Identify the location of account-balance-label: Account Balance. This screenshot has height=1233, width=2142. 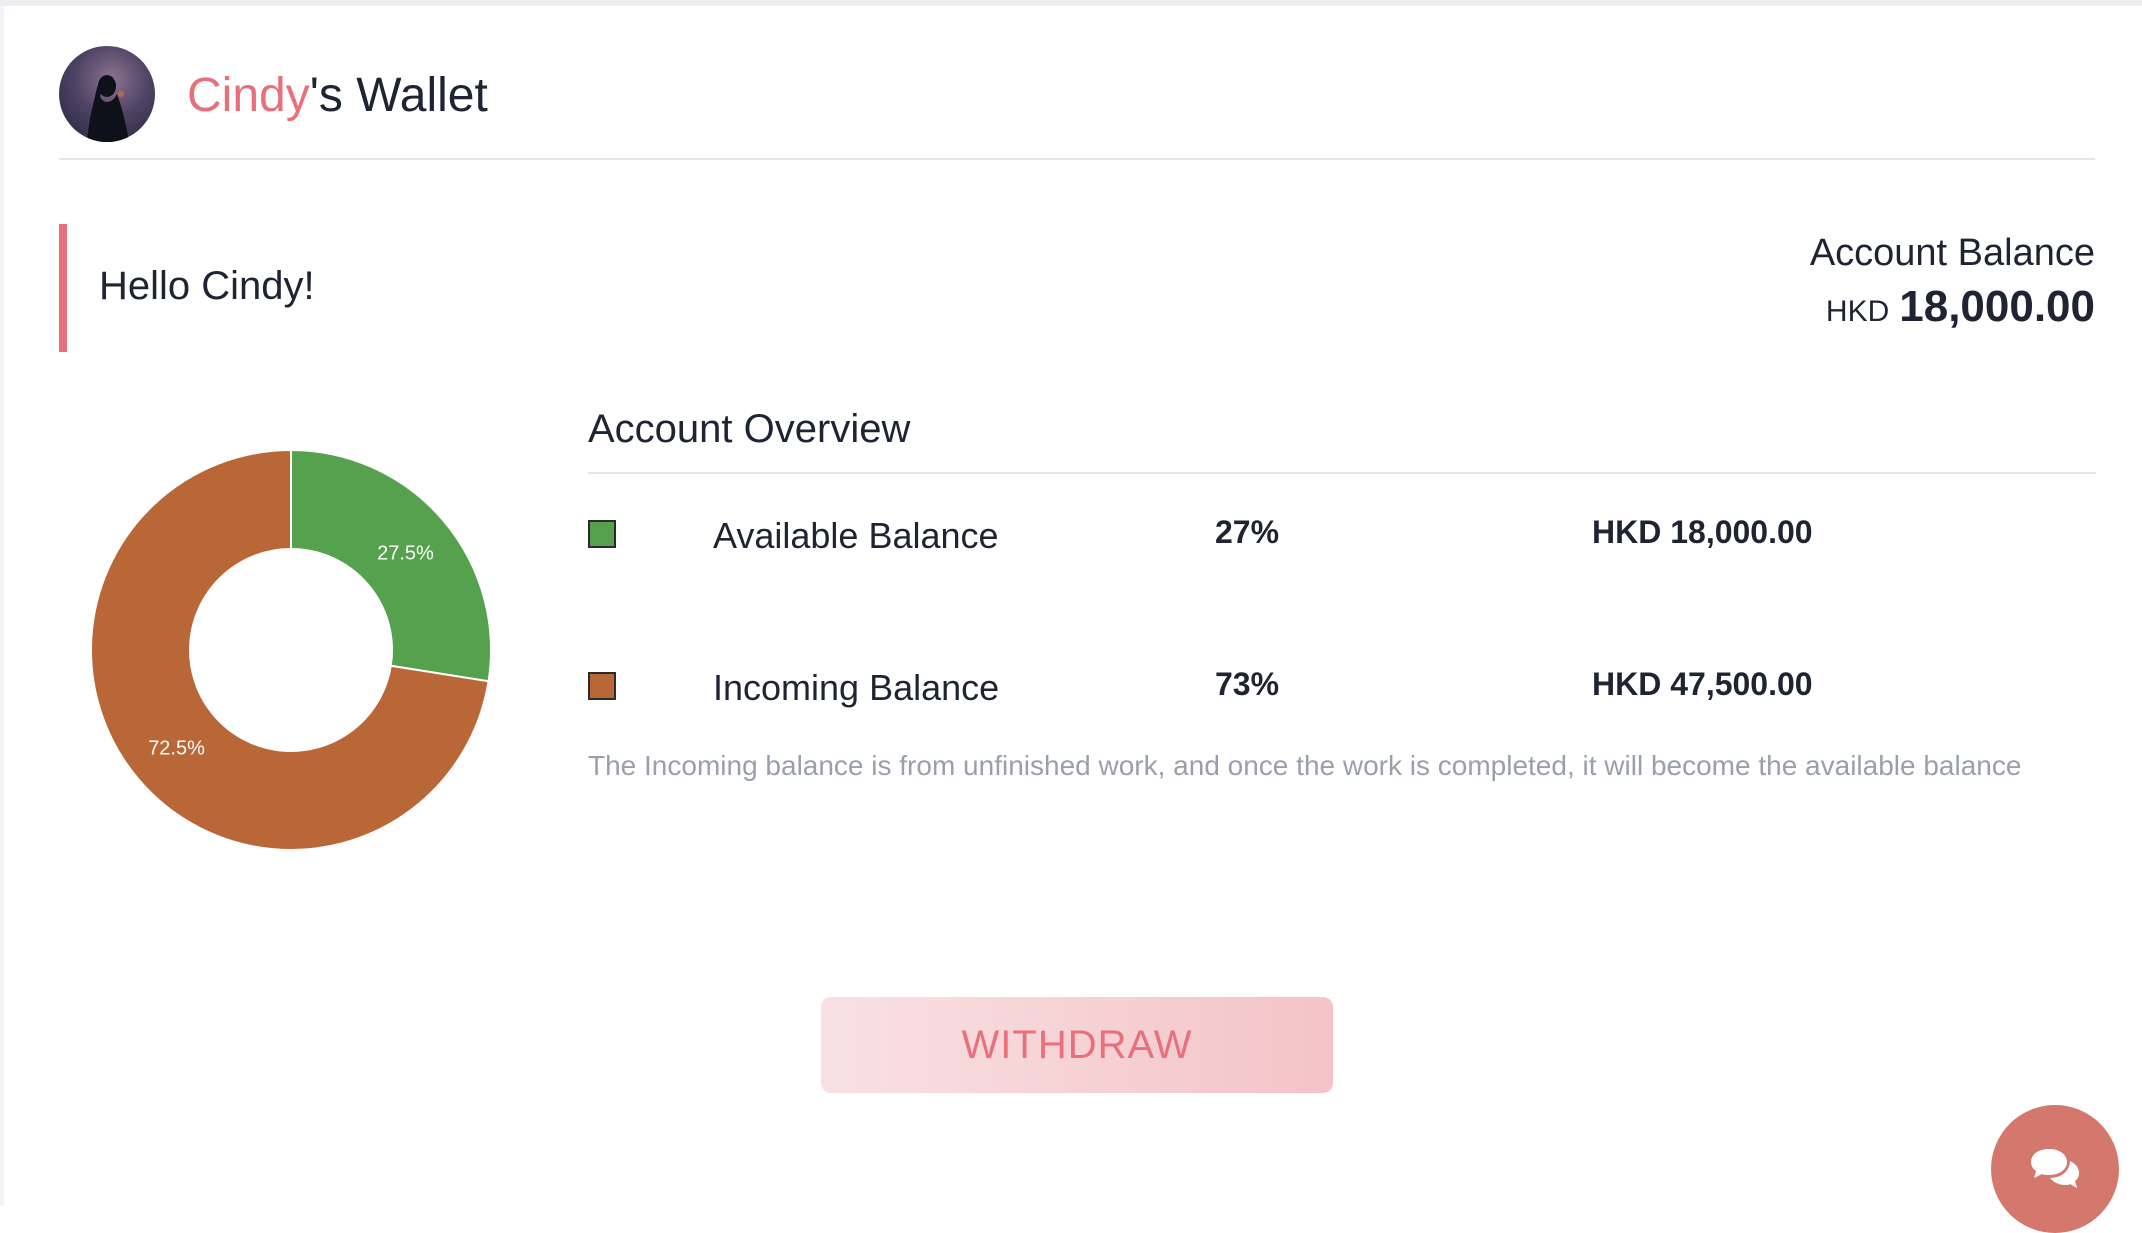
(1952, 253).